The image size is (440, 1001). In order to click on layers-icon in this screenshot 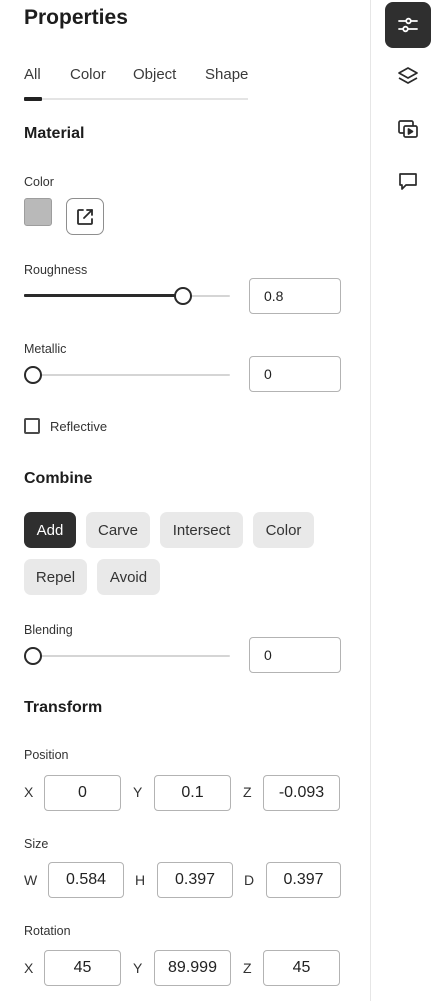, I will do `click(408, 75)`.